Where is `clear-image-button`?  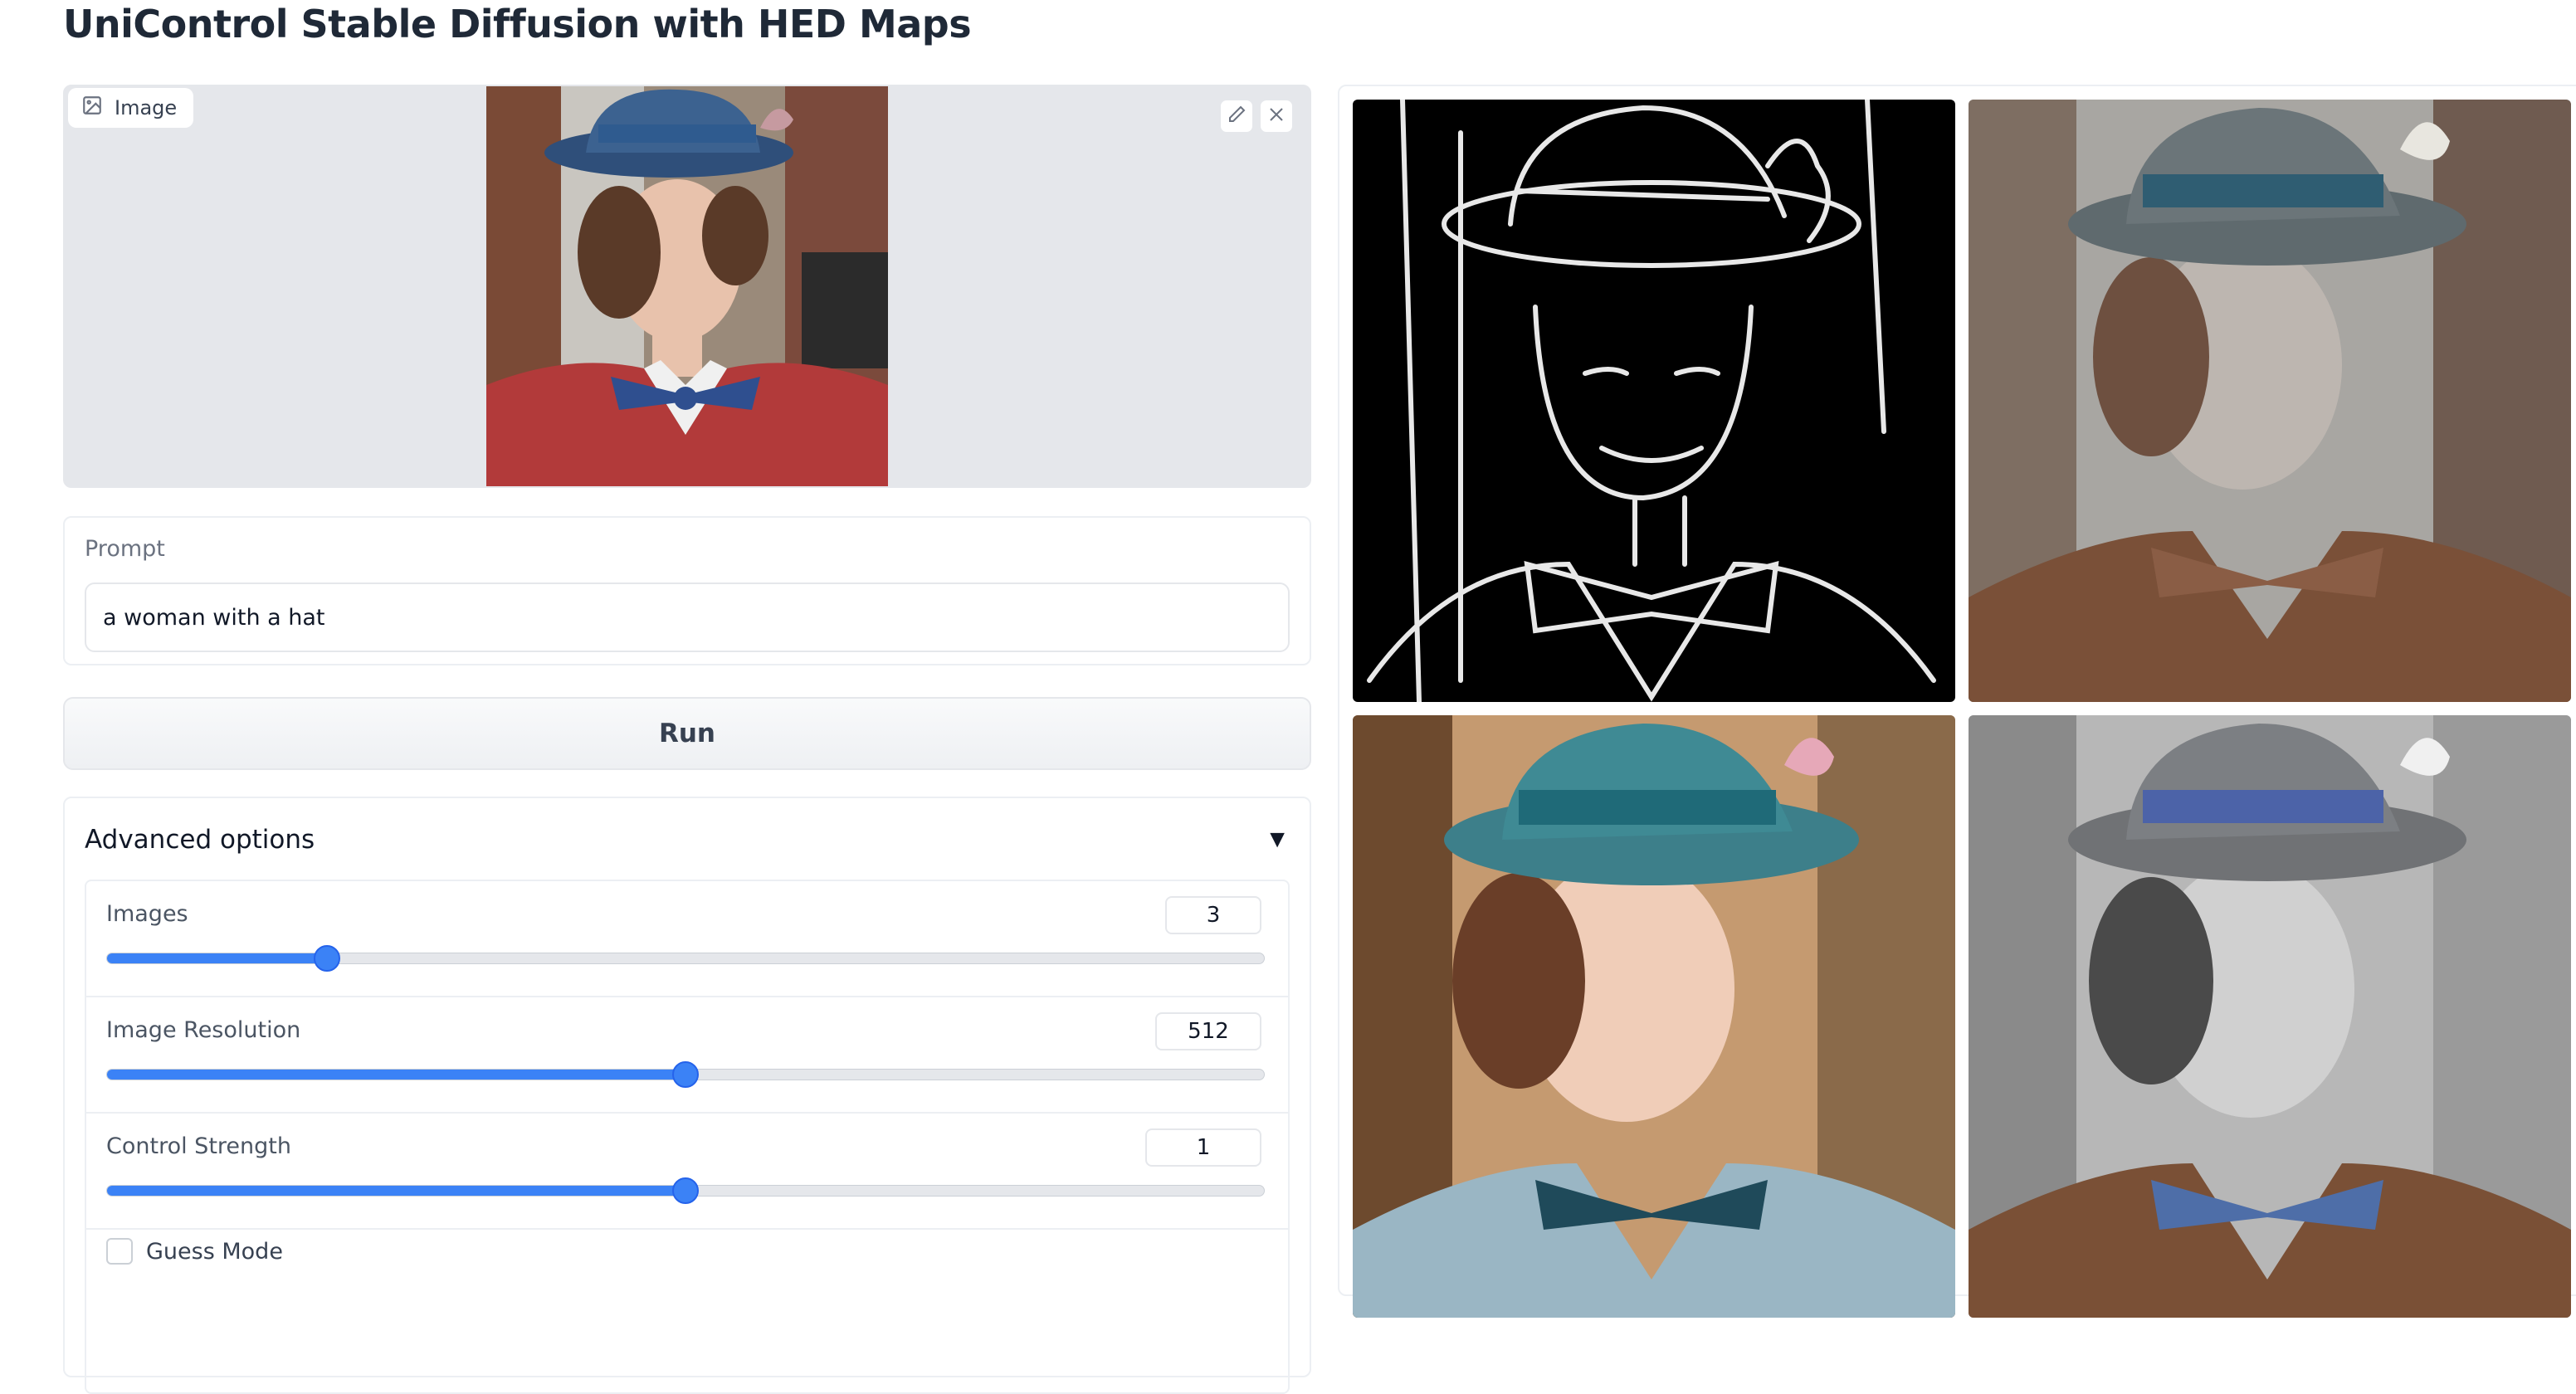 clear-image-button is located at coordinates (1276, 117).